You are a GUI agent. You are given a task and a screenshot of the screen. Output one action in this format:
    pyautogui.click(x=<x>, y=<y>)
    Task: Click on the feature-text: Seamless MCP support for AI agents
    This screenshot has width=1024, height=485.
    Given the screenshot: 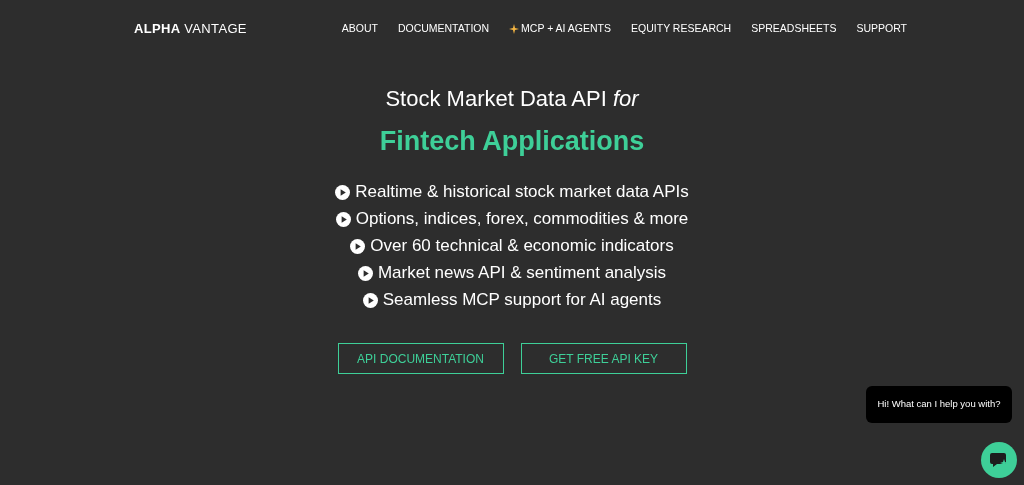 What is the action you would take?
    pyautogui.click(x=522, y=300)
    